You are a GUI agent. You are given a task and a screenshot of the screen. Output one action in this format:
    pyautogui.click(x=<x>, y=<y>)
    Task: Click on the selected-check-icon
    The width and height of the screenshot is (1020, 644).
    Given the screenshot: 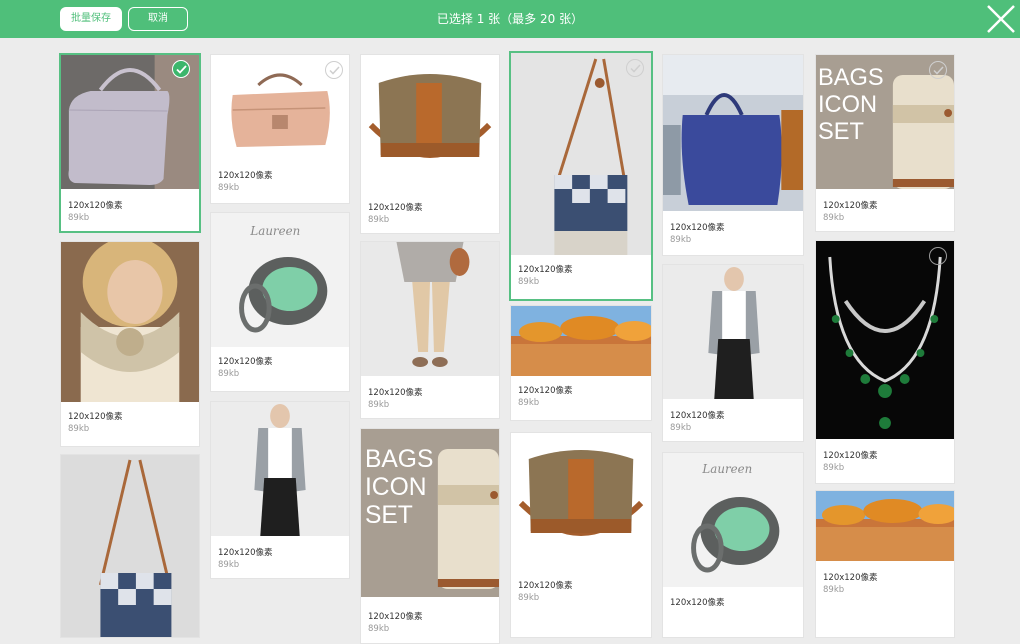 What is the action you would take?
    pyautogui.click(x=181, y=69)
    